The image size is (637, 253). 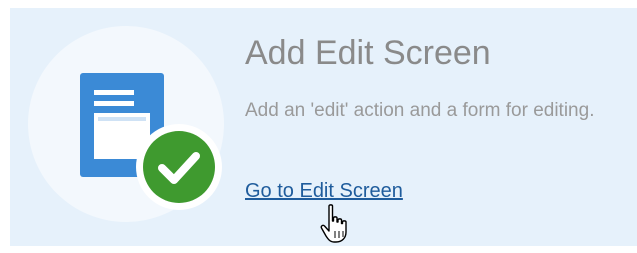 What do you see at coordinates (324, 191) in the screenshot?
I see `go-to-edit-screen-link: Go to Edit Screen` at bounding box center [324, 191].